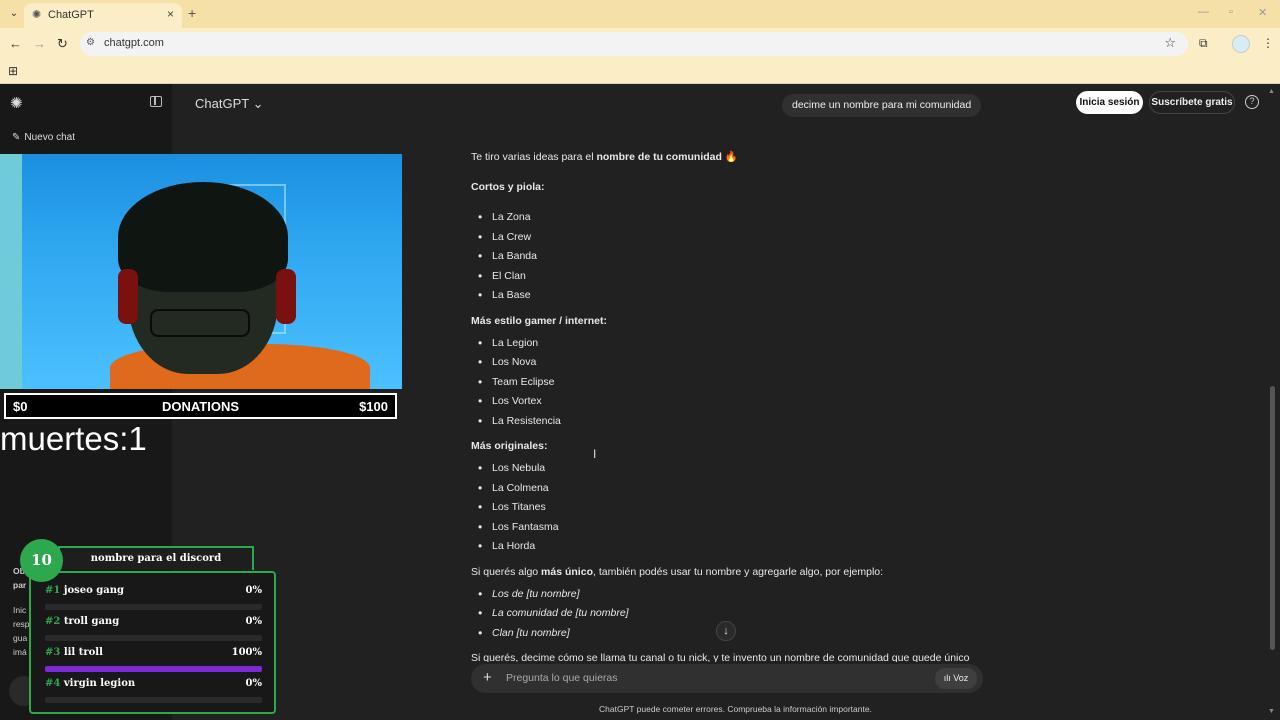 Image resolution: width=1280 pixels, height=720 pixels. I want to click on forward-icon: →, so click(39, 43).